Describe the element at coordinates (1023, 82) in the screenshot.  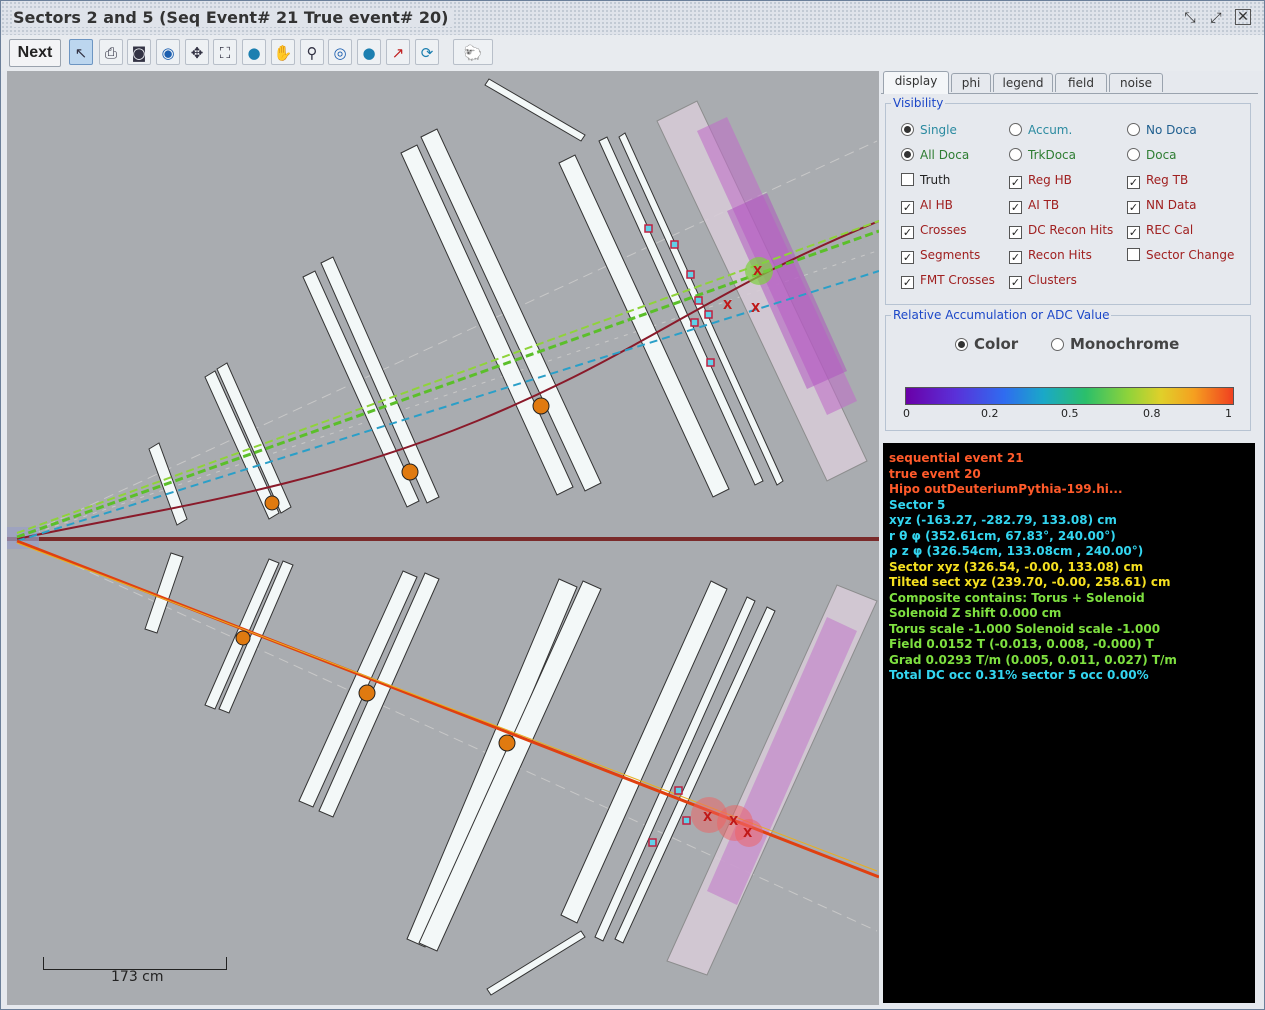
I see `tab-legend: legend` at that location.